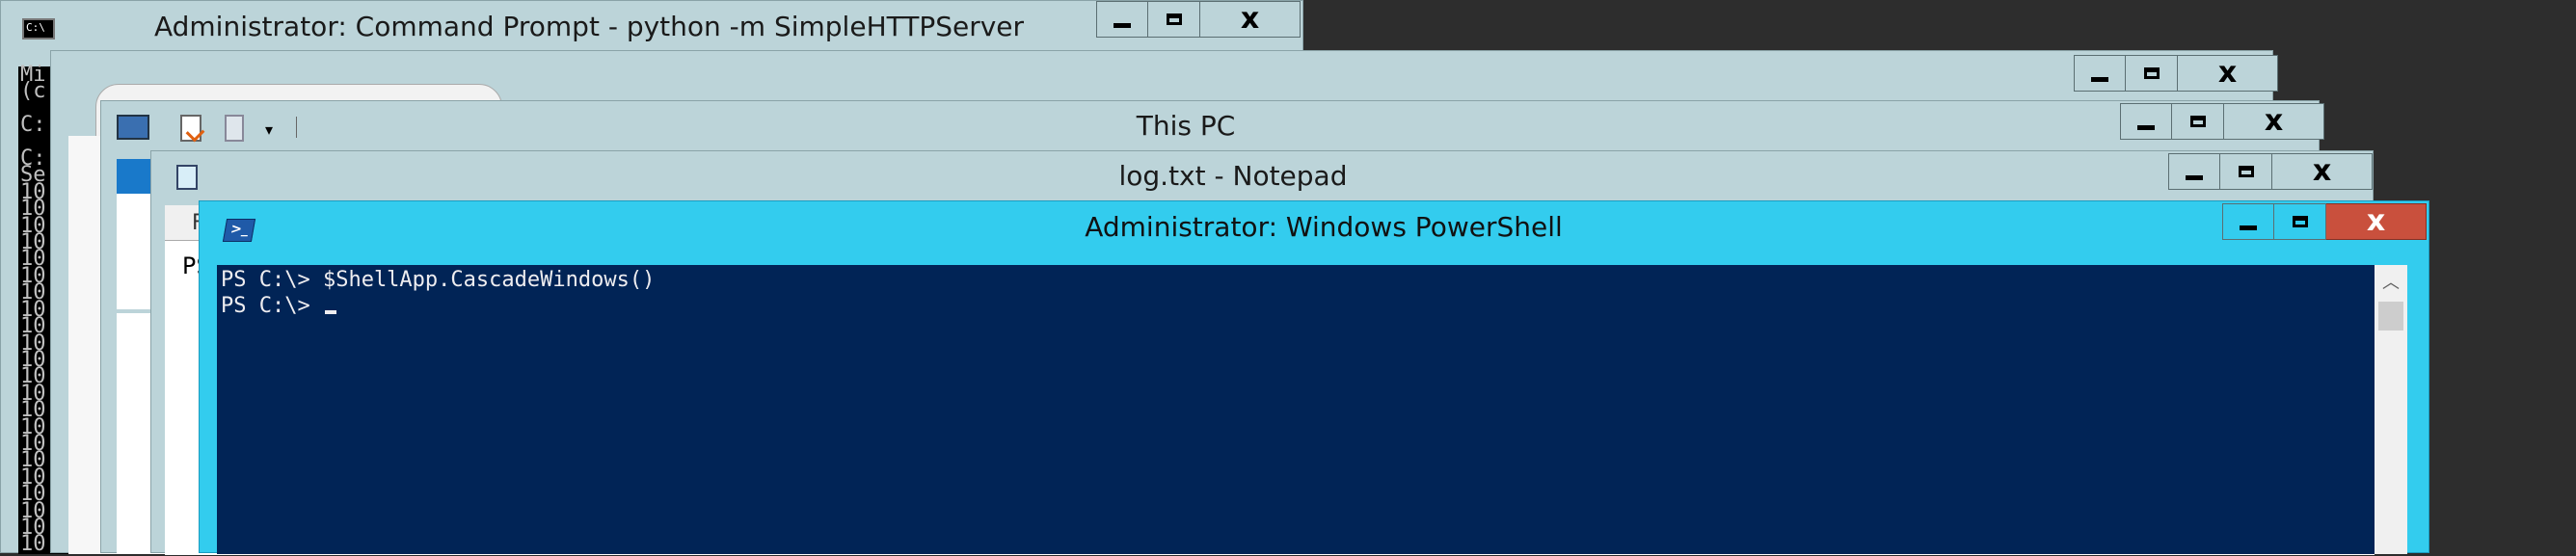 Image resolution: width=2576 pixels, height=556 pixels. I want to click on back-window-maximize-button, so click(2152, 73).